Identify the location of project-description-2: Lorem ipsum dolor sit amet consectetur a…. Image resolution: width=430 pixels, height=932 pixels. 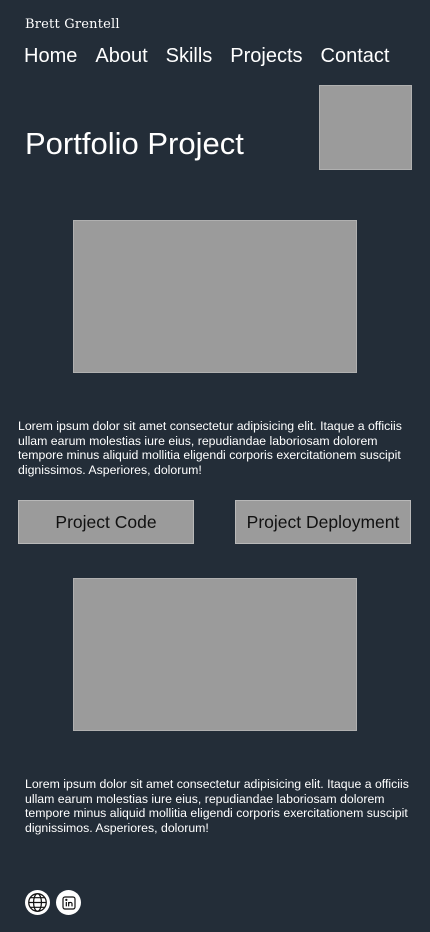
(217, 806).